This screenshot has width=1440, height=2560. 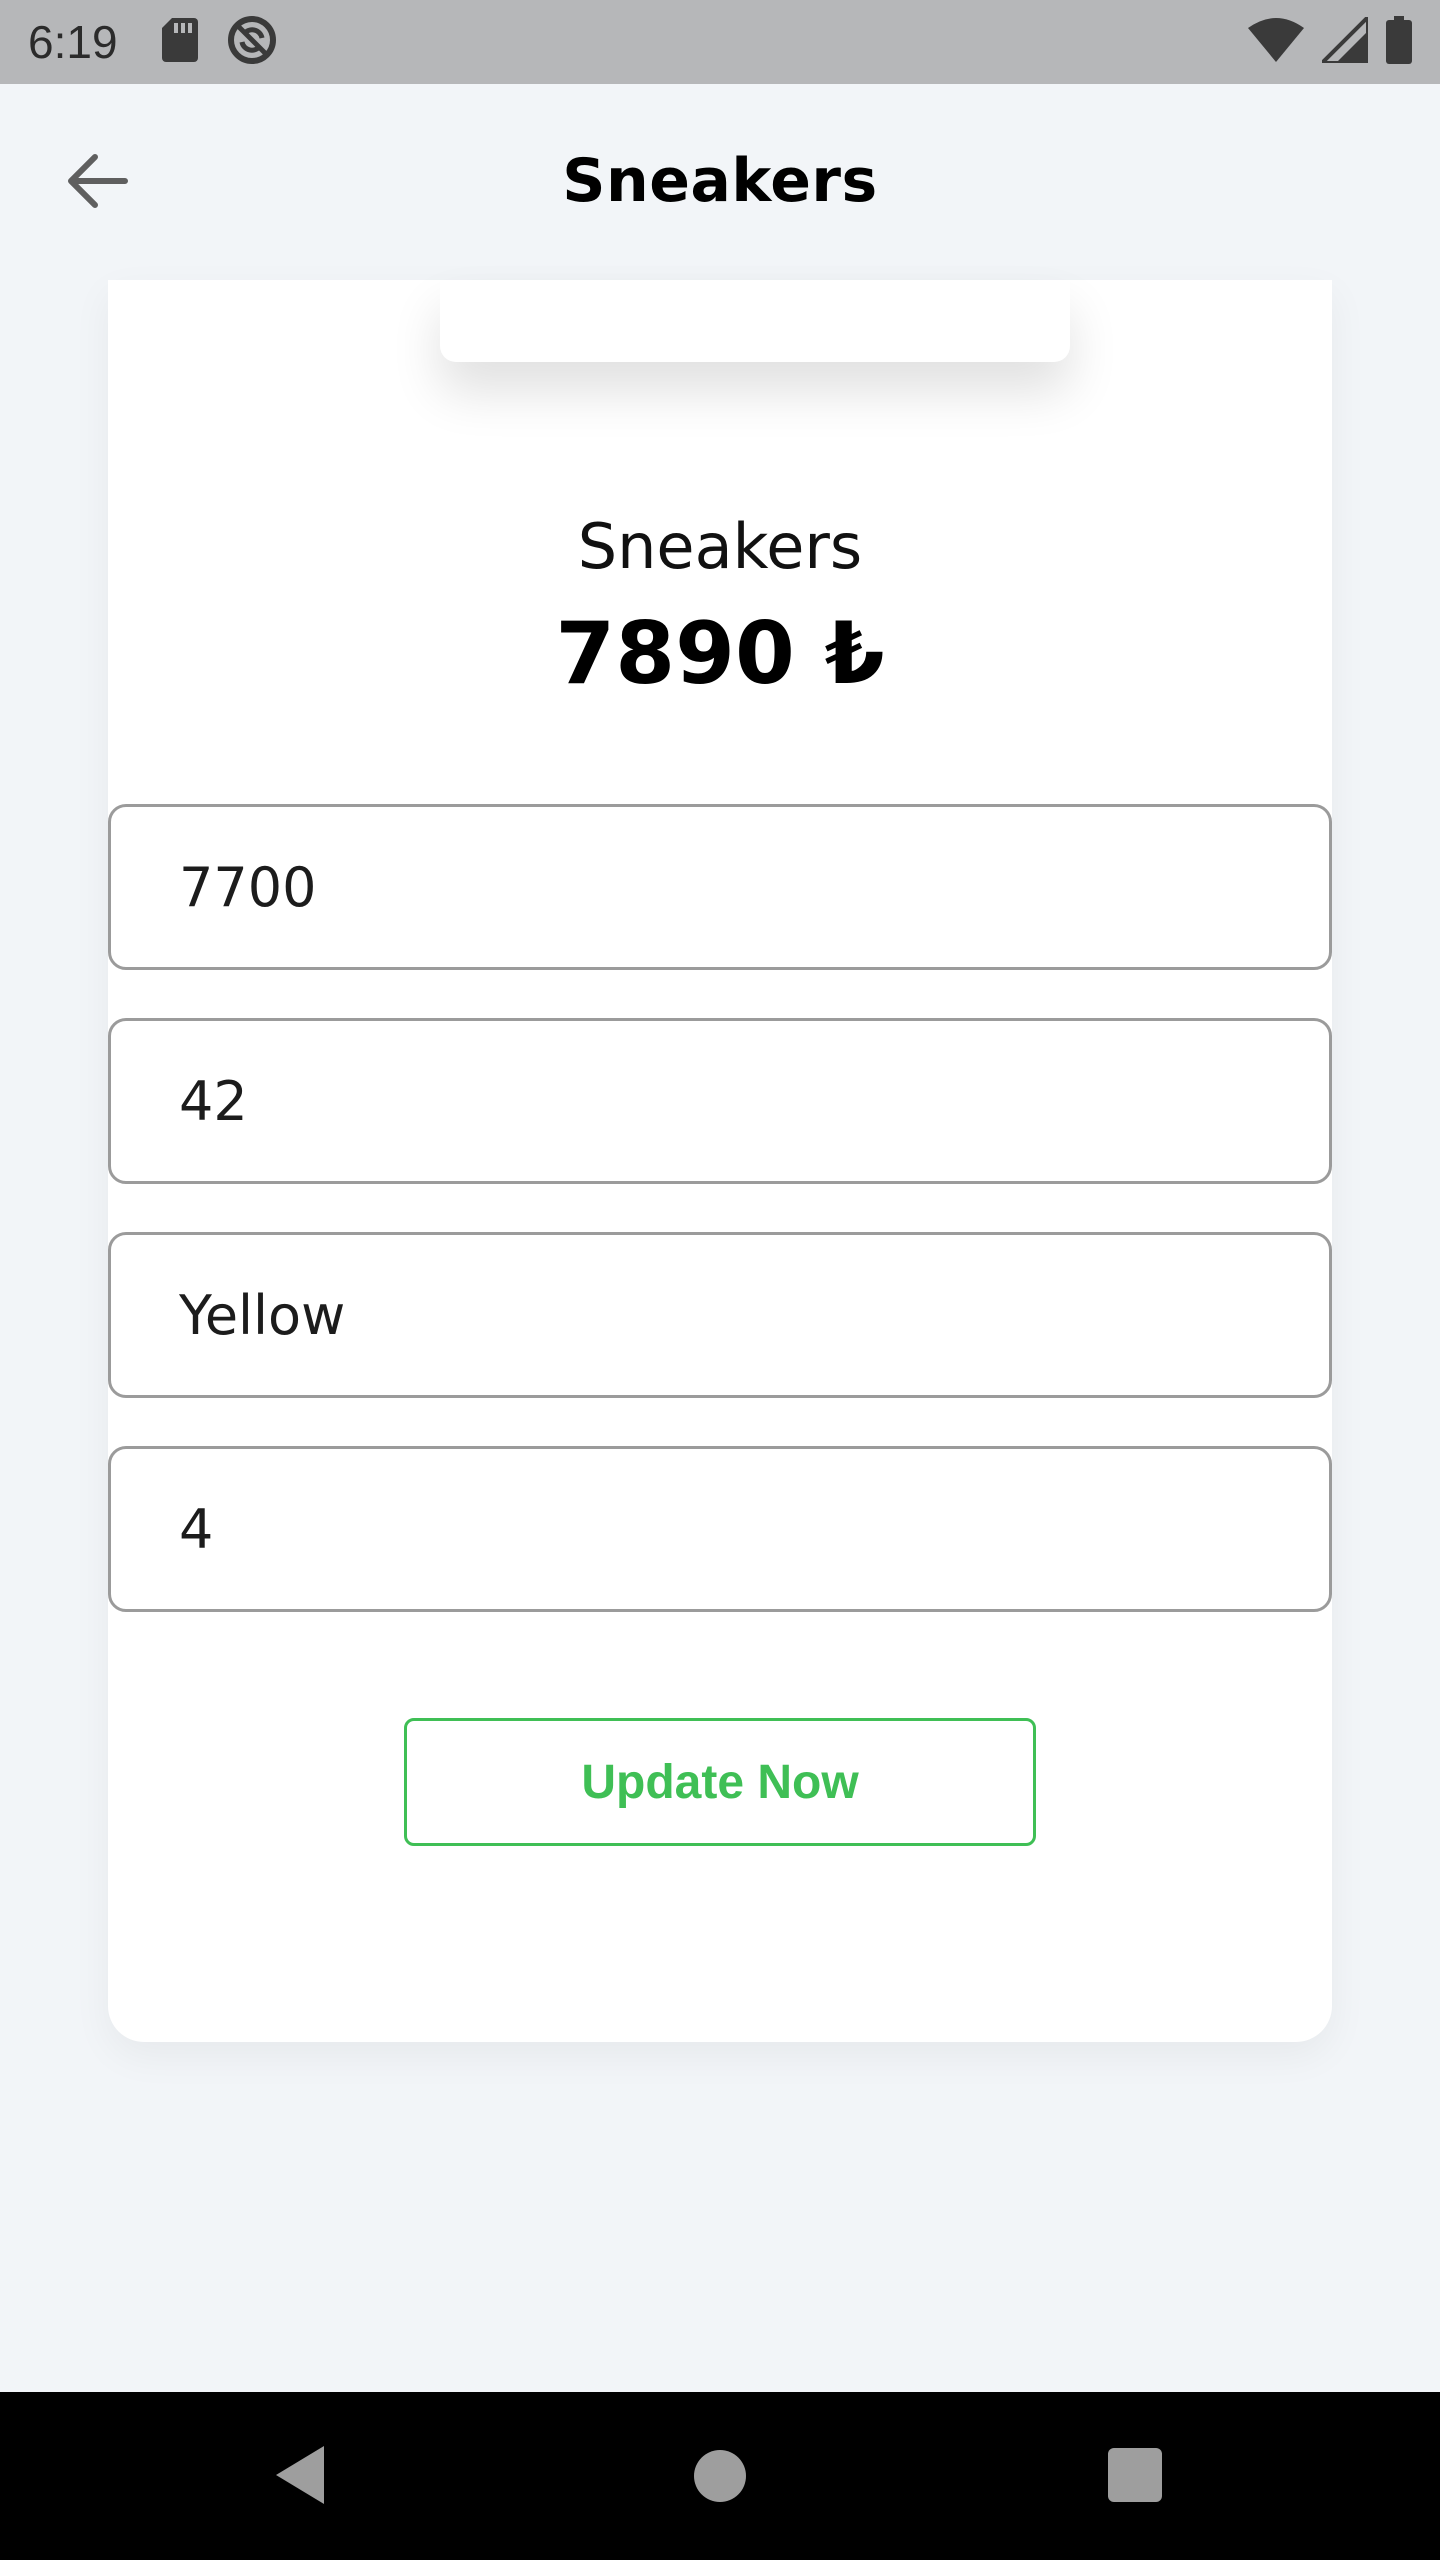 I want to click on color-input, so click(x=720, y=1315).